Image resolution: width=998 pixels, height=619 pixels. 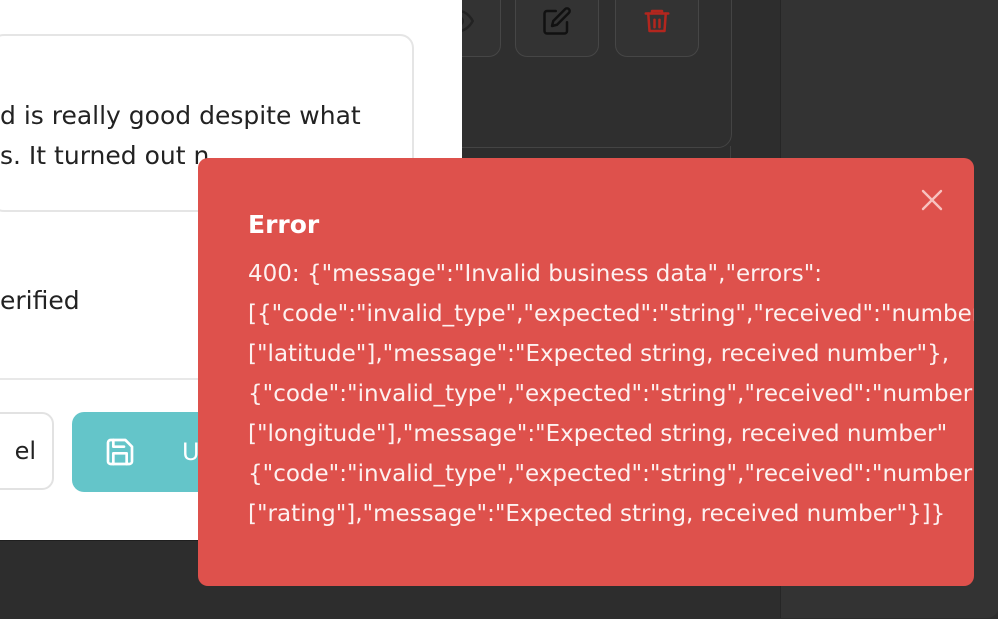 I want to click on save-icon, so click(x=120, y=452).